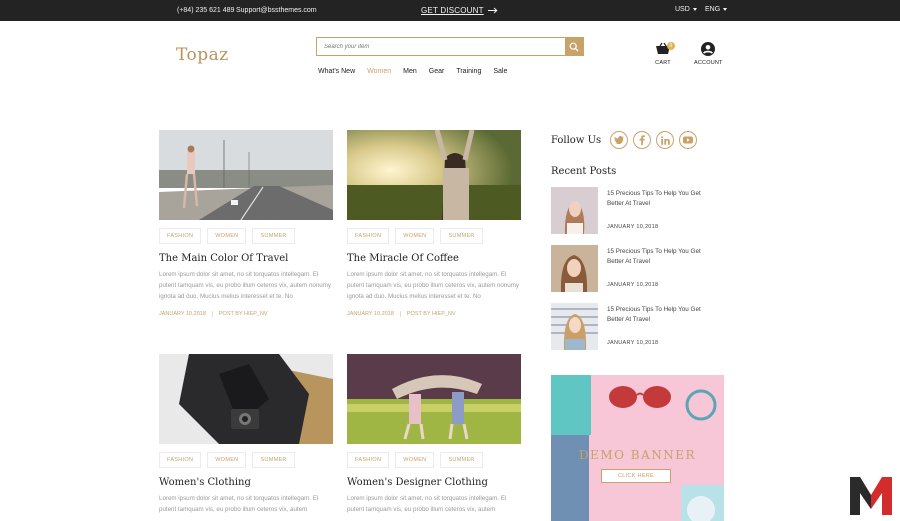 This screenshot has width=900, height=521. I want to click on site-logo: Topaz, so click(202, 55).